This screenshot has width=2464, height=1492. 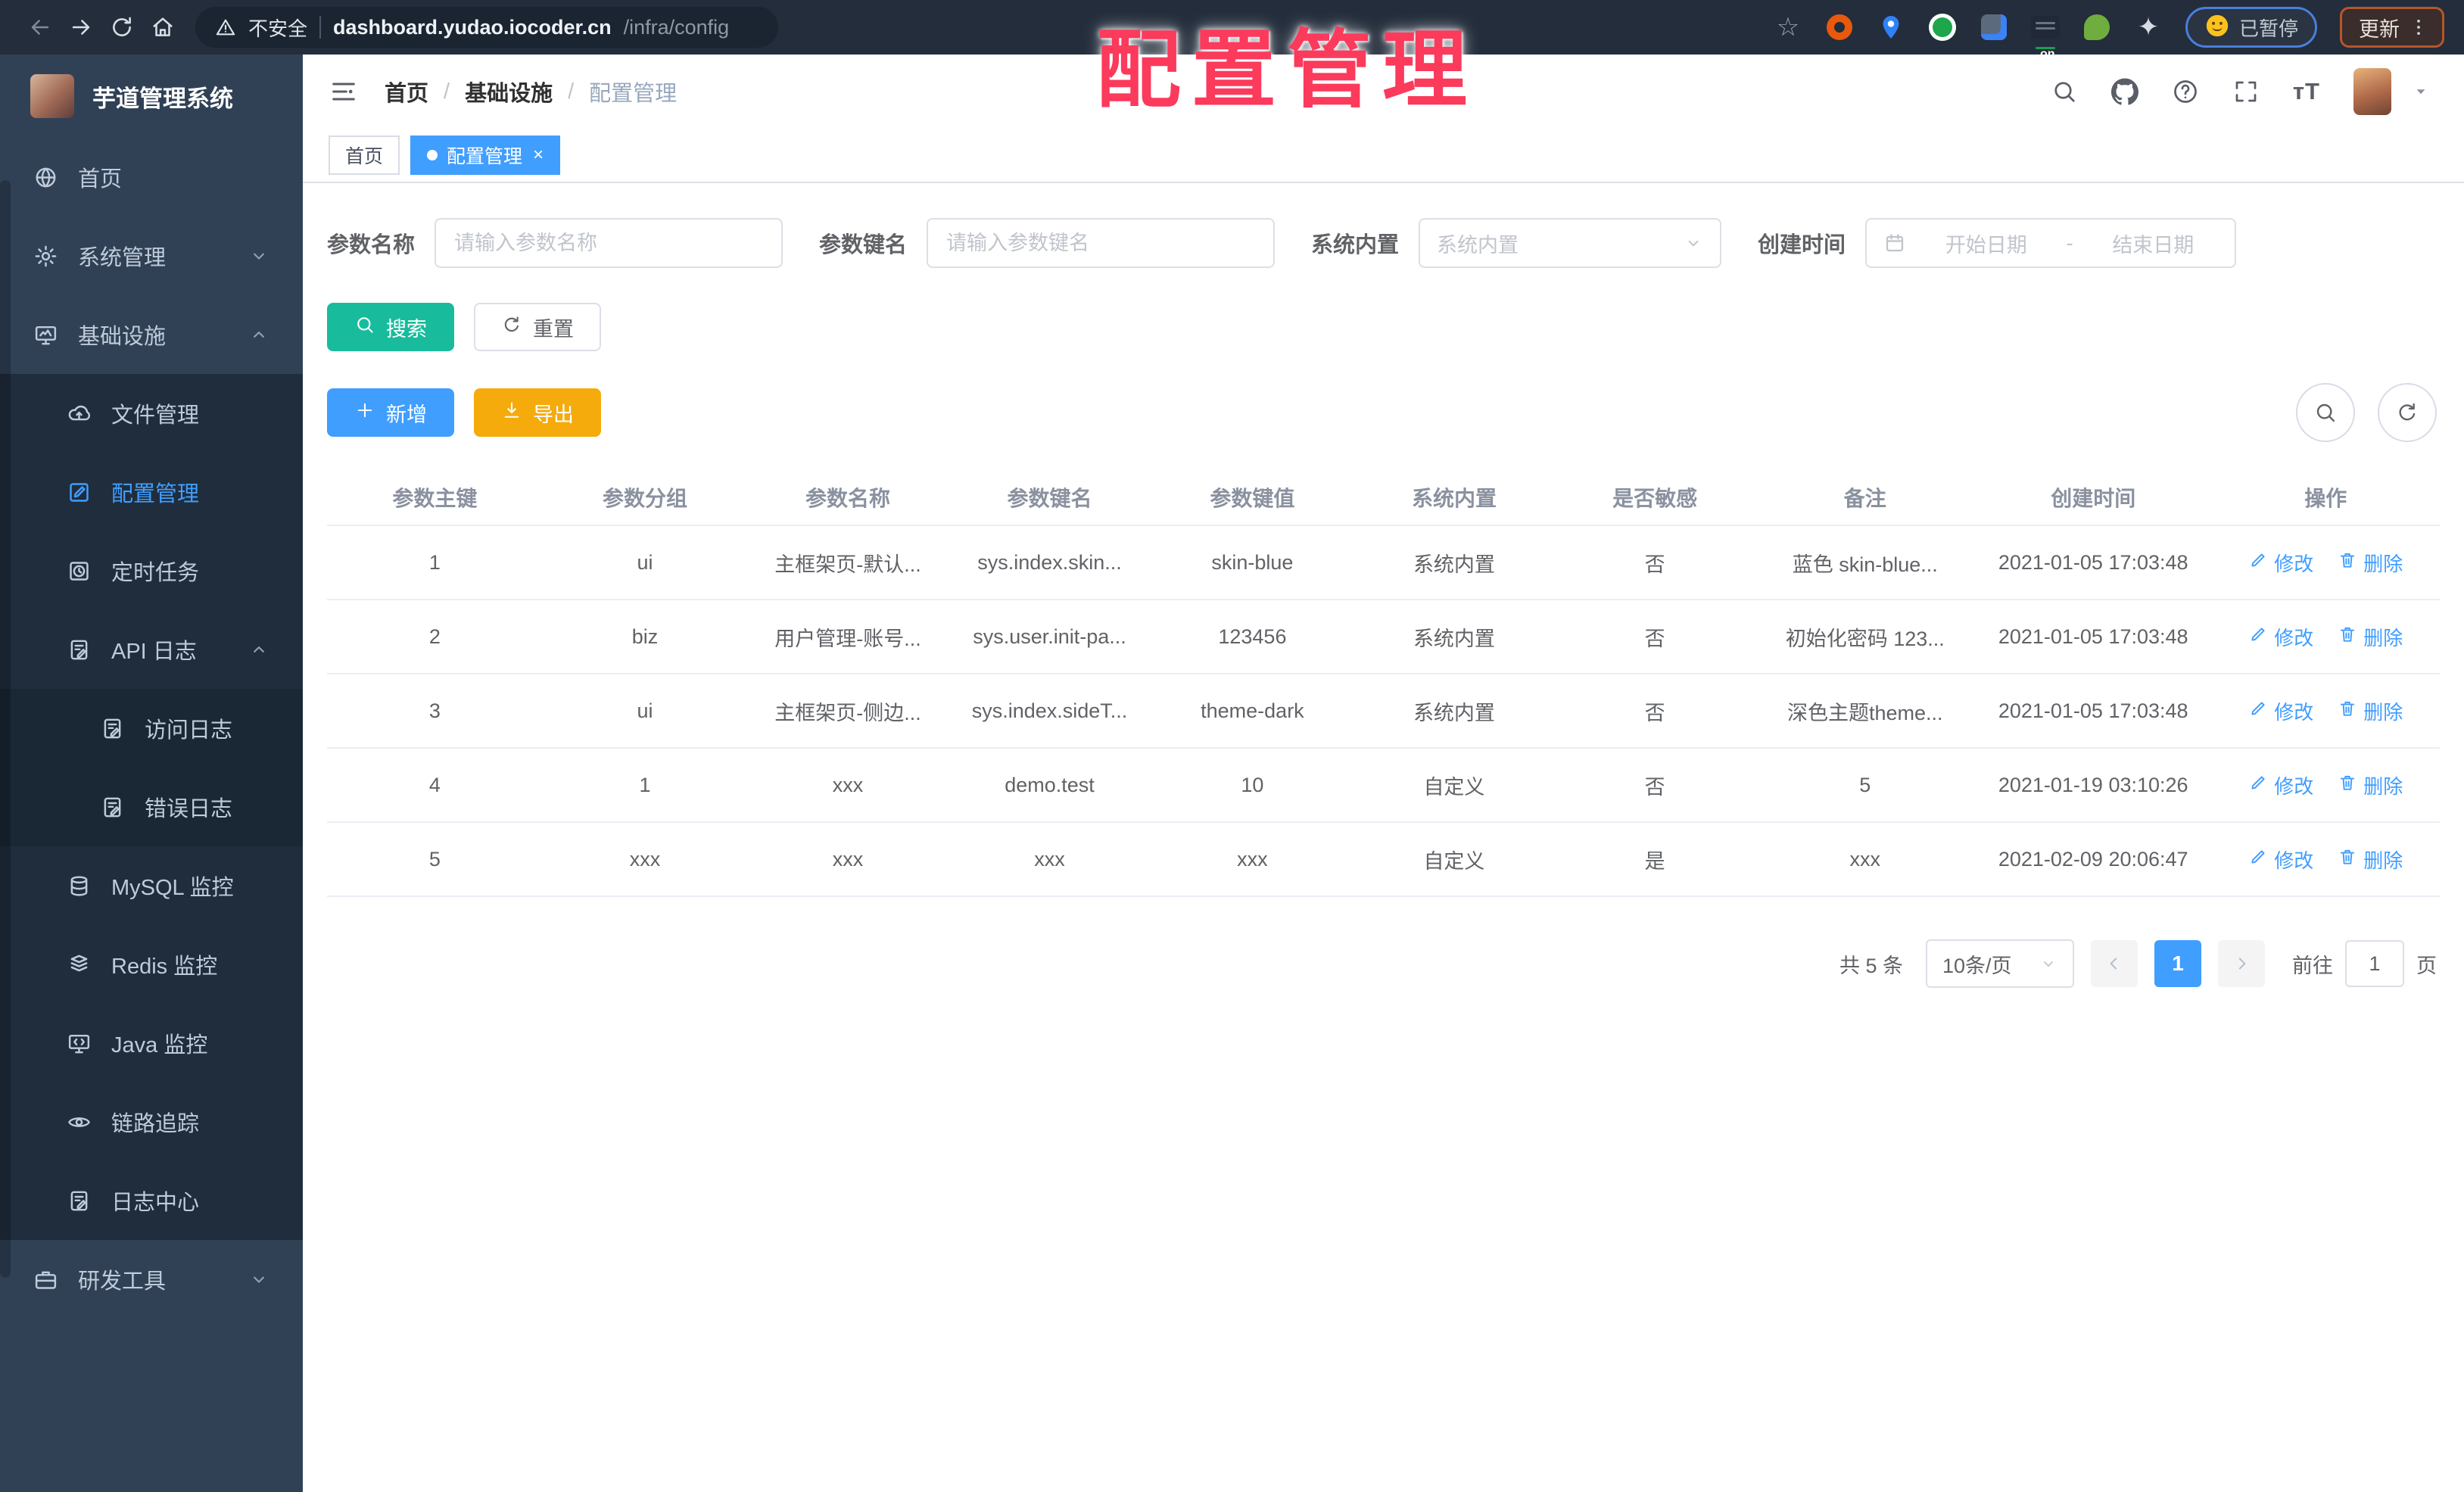 I want to click on sidebar-item-job: 定时任务, so click(x=151, y=570).